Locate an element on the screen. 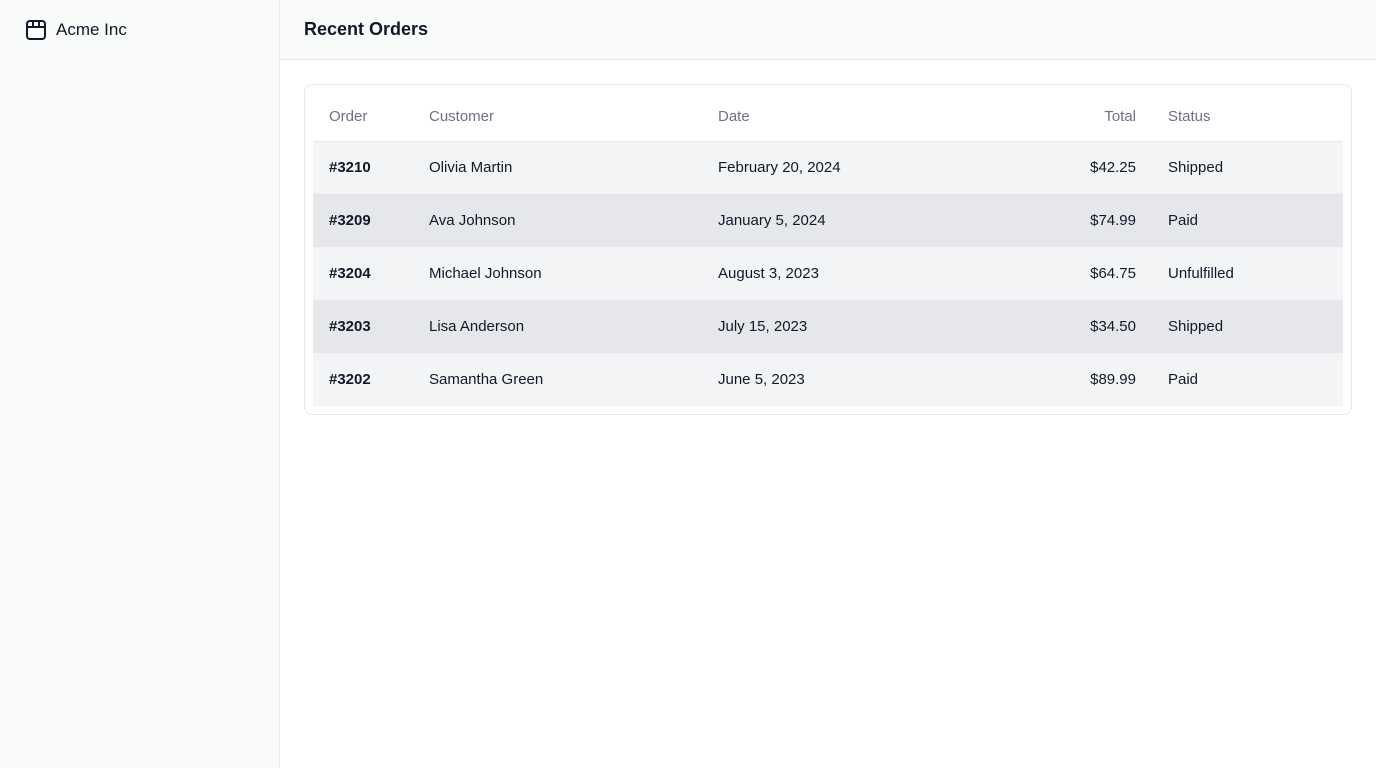 This screenshot has height=768, width=1376. column-header-status: Status is located at coordinates (1247, 117).